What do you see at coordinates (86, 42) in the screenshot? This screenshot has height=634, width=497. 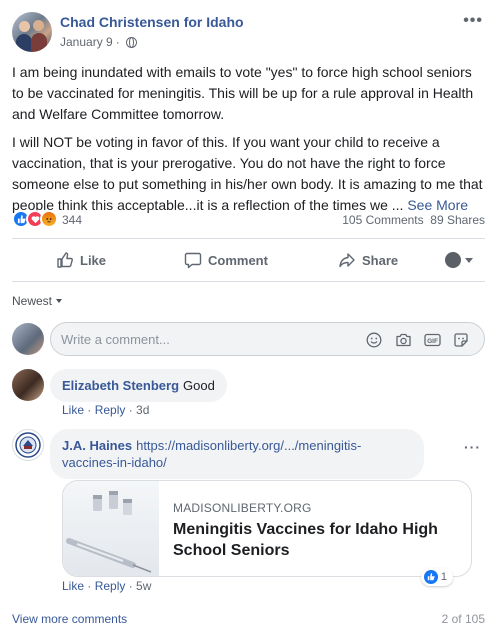 I see `post-date: January 9` at bounding box center [86, 42].